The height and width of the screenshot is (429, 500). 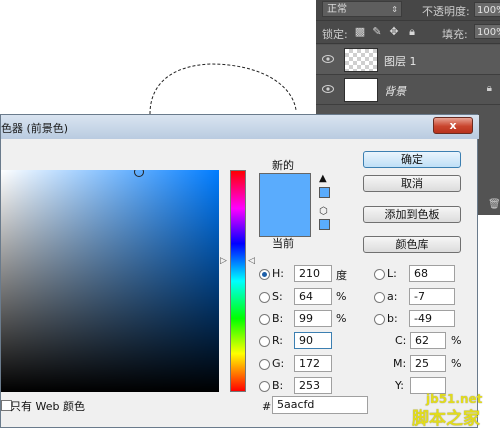 I want to click on field-green: G: 172, so click(x=309, y=364).